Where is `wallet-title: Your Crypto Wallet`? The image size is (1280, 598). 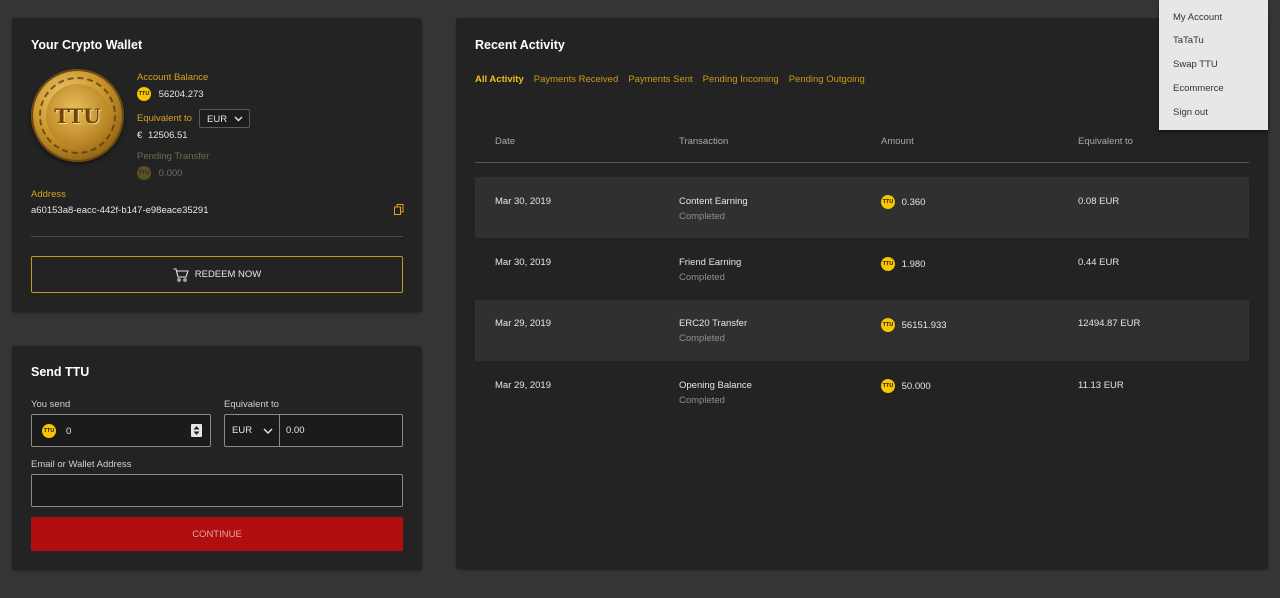
wallet-title: Your Crypto Wallet is located at coordinates (87, 45).